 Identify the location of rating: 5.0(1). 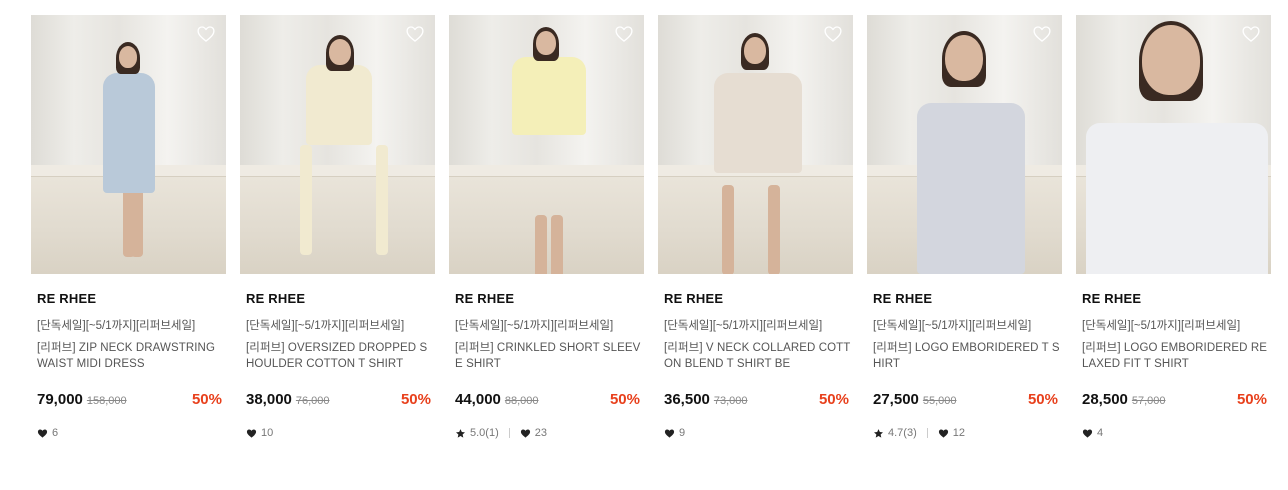
(477, 433).